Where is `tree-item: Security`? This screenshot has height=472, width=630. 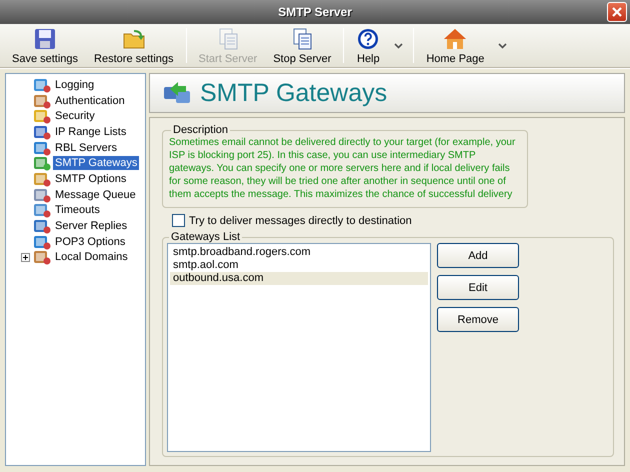
tree-item: Security is located at coordinates (75, 116).